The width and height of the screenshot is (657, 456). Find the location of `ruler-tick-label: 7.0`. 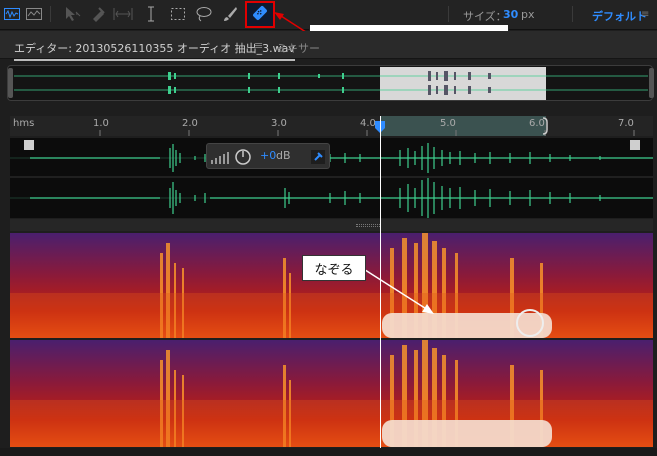

ruler-tick-label: 7.0 is located at coordinates (626, 123).